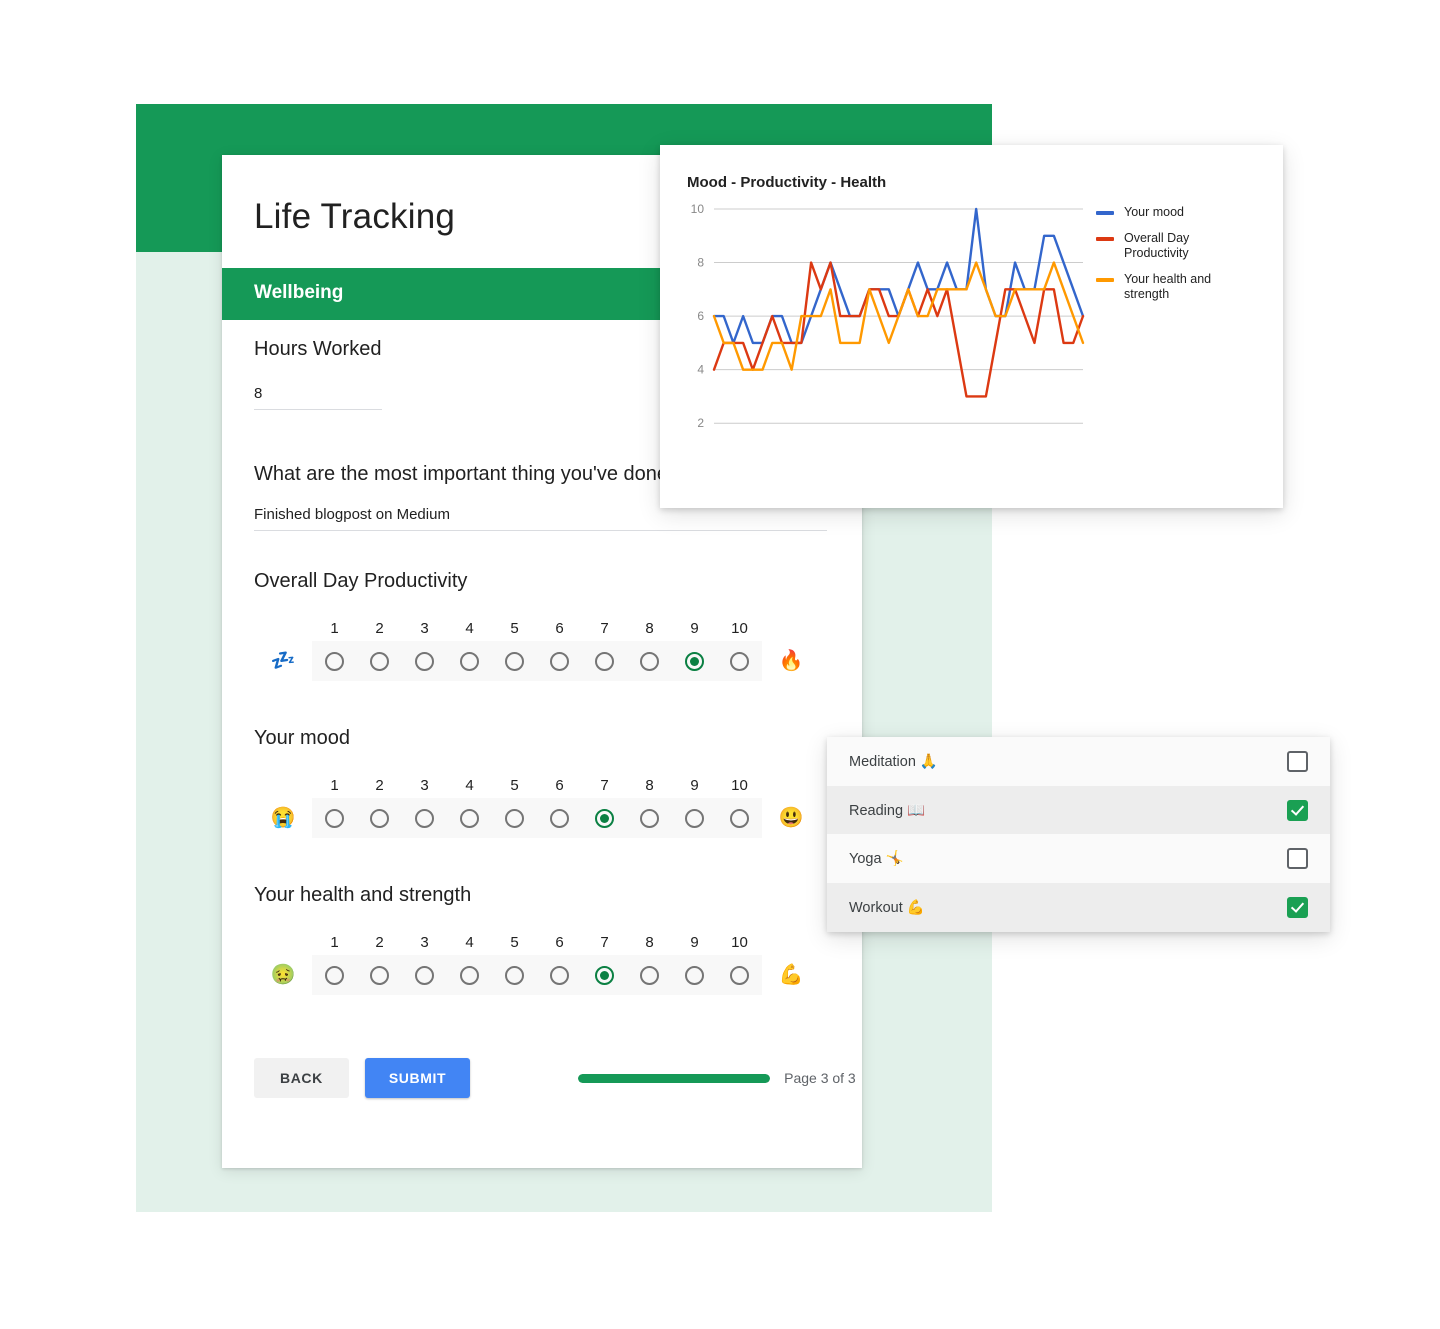  Describe the element at coordinates (1157, 245) in the screenshot. I see `legend-label: Overall Day Productivity` at that location.